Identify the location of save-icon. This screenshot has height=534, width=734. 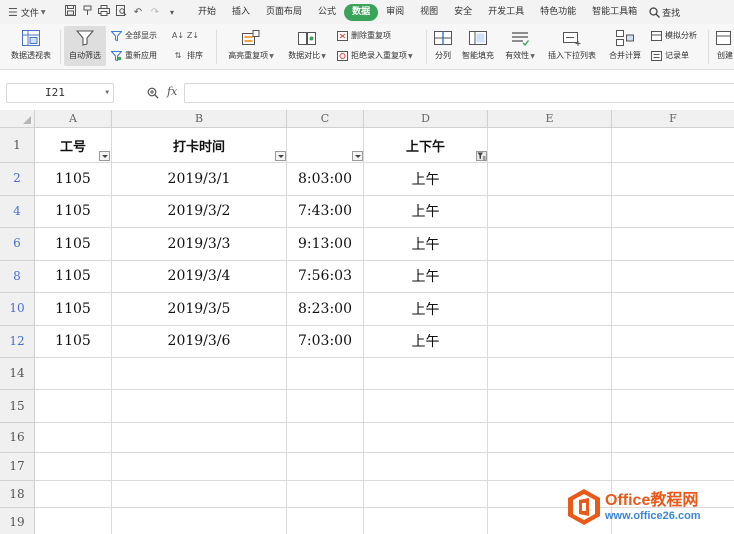
(70, 12).